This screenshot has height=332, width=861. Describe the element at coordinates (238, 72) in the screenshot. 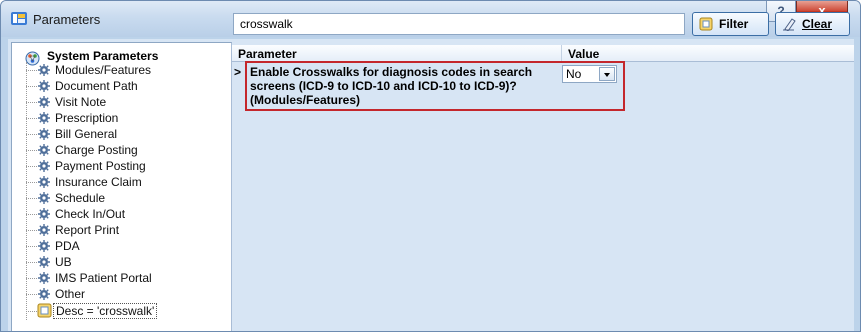

I see `row-indicator: >` at that location.